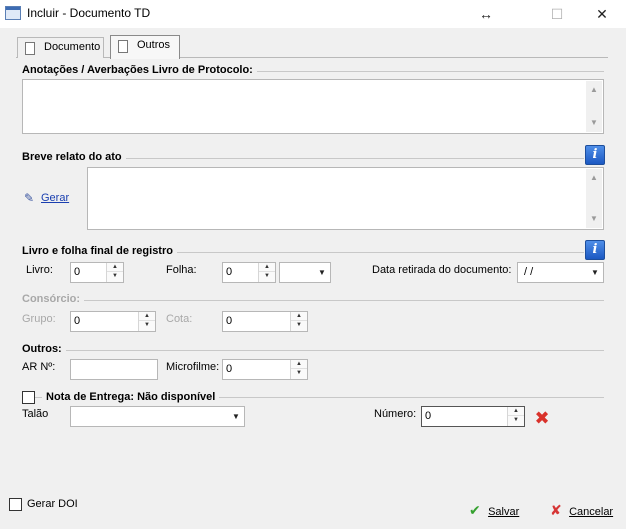 The width and height of the screenshot is (626, 529). I want to click on folha-input: 0 ▲ ▼, so click(249, 272).